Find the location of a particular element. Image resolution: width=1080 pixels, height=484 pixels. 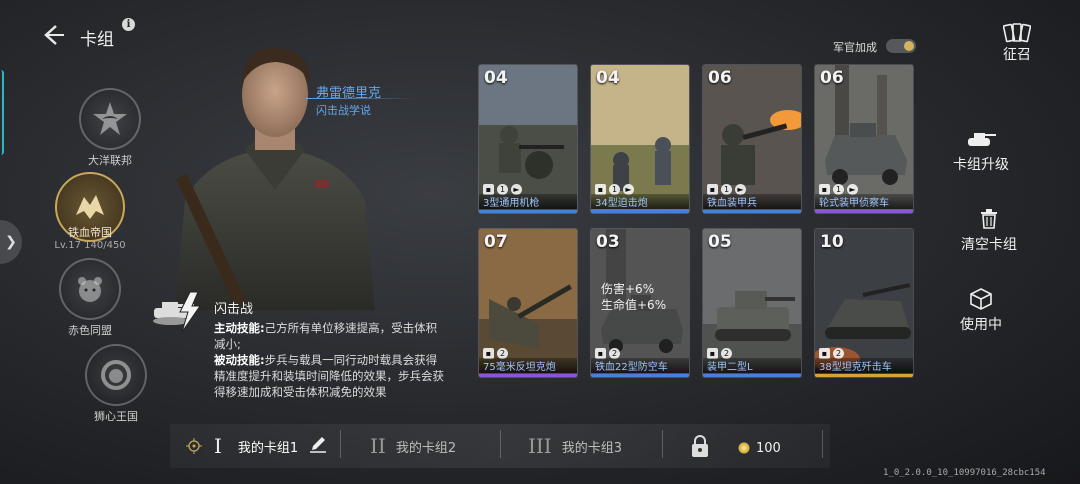

officer-portrait is located at coordinates (275, 175).